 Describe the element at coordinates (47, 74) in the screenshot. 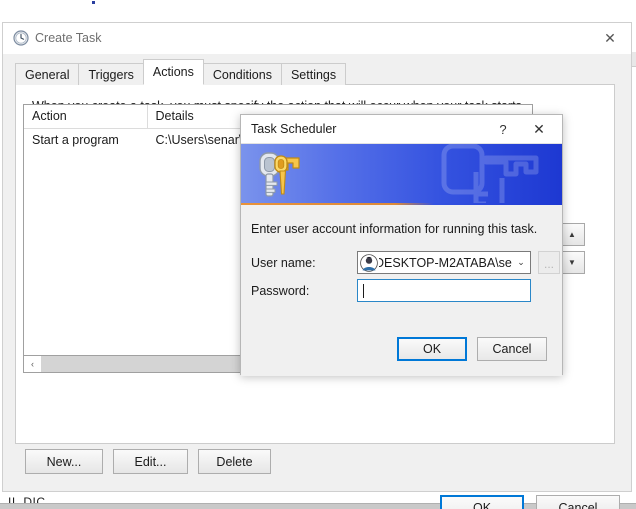

I see `tab-general: General` at that location.